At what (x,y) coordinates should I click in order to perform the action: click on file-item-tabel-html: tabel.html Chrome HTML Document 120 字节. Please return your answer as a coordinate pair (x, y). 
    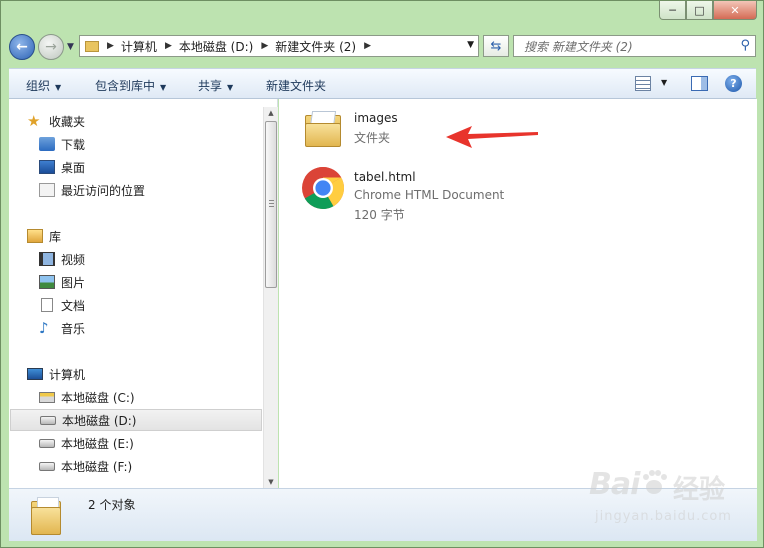
    Looking at the image, I should click on (431, 194).